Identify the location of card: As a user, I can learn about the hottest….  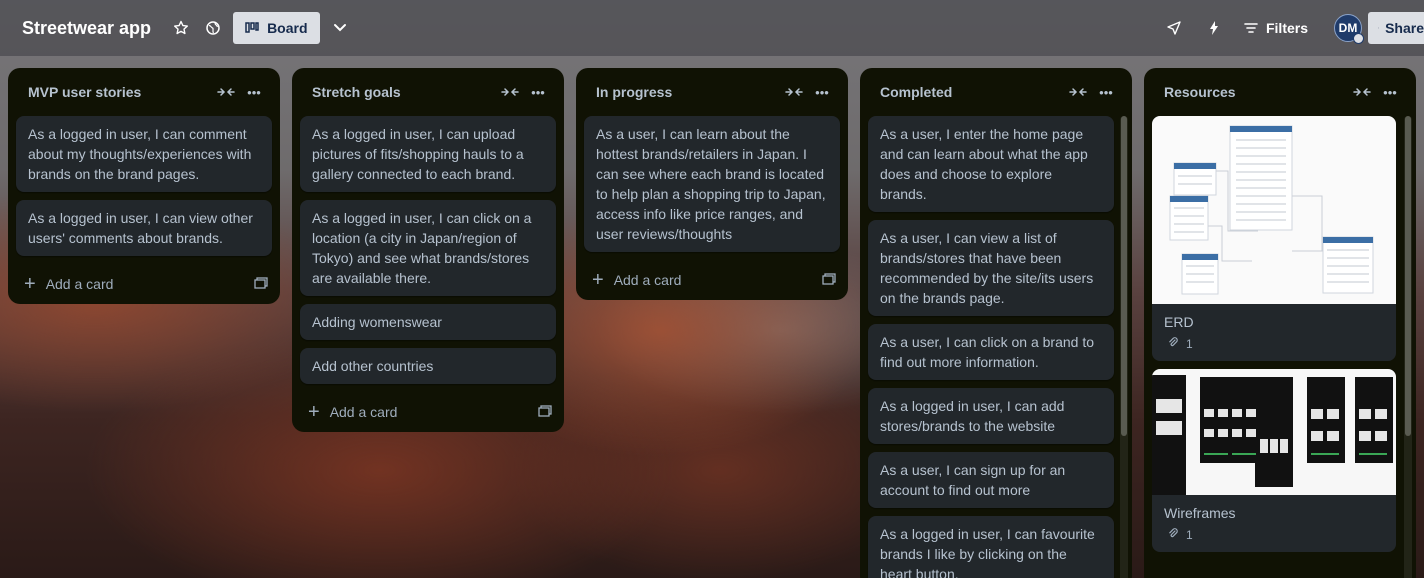
(712, 184).